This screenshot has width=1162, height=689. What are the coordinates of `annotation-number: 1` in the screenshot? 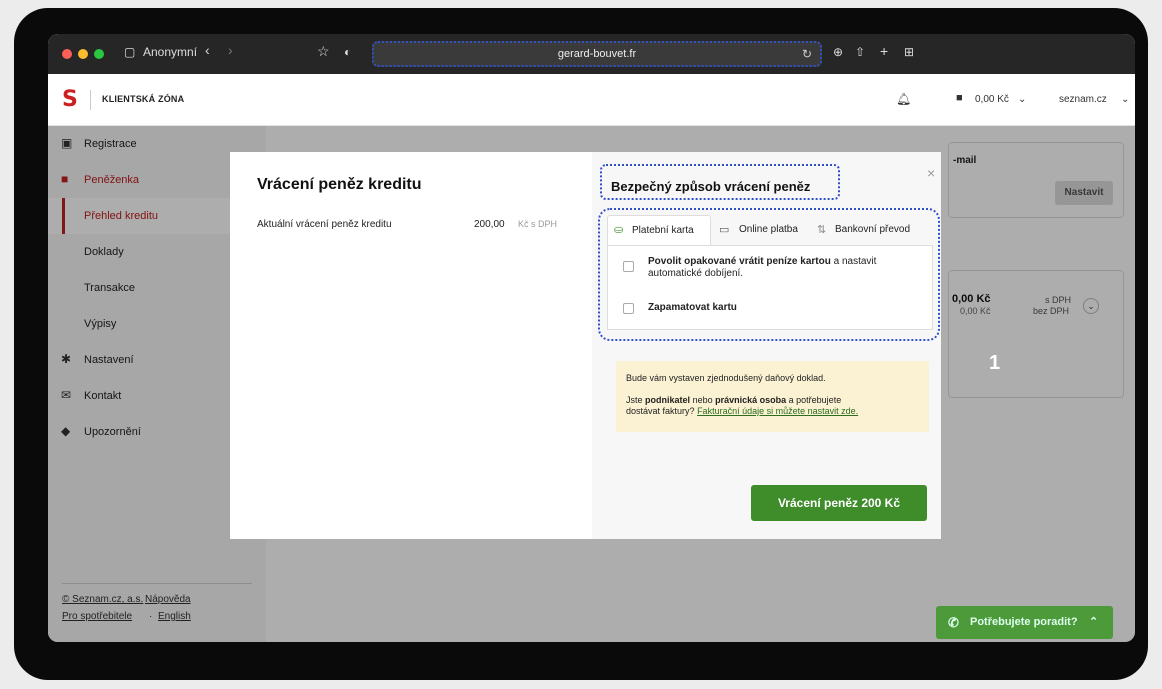 It's located at (995, 363).